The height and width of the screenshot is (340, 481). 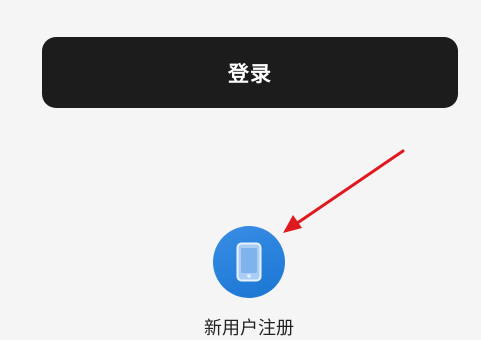 What do you see at coordinates (249, 328) in the screenshot?
I see `register-label: 新用户注册` at bounding box center [249, 328].